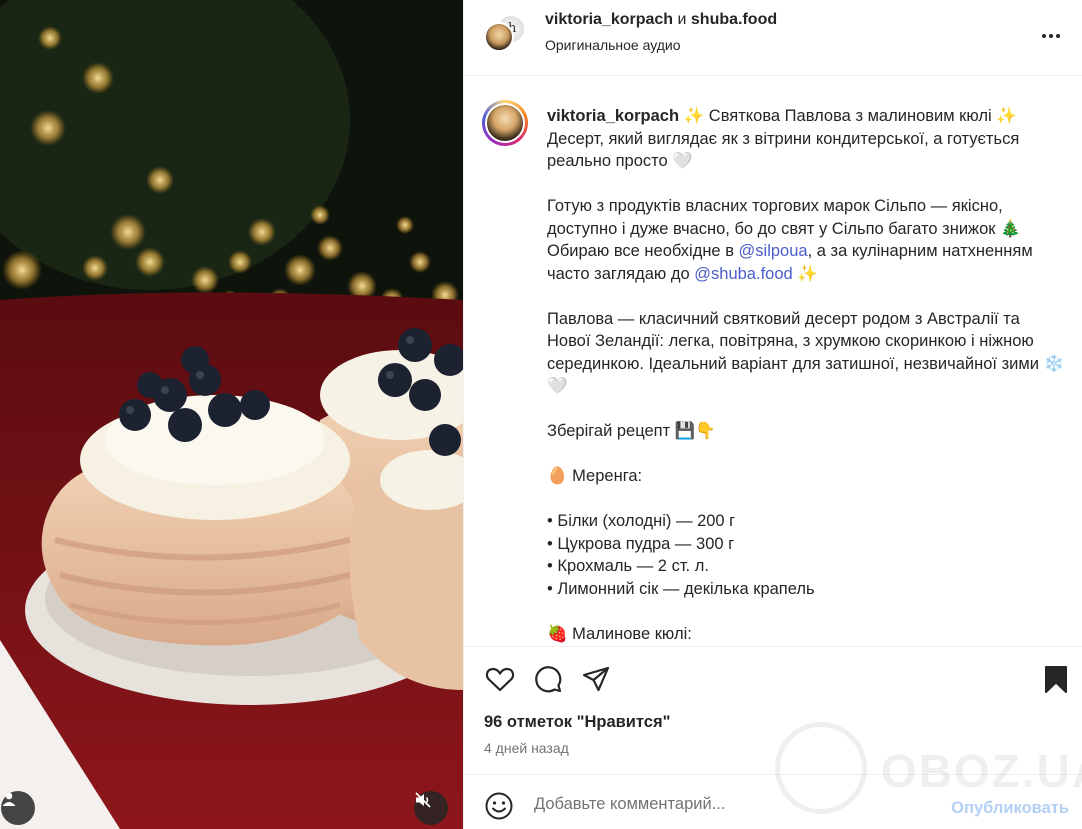 Image resolution: width=1082 pixels, height=829 pixels. What do you see at coordinates (577, 722) in the screenshot?
I see `like-count: 96 отметок "Нравится"` at bounding box center [577, 722].